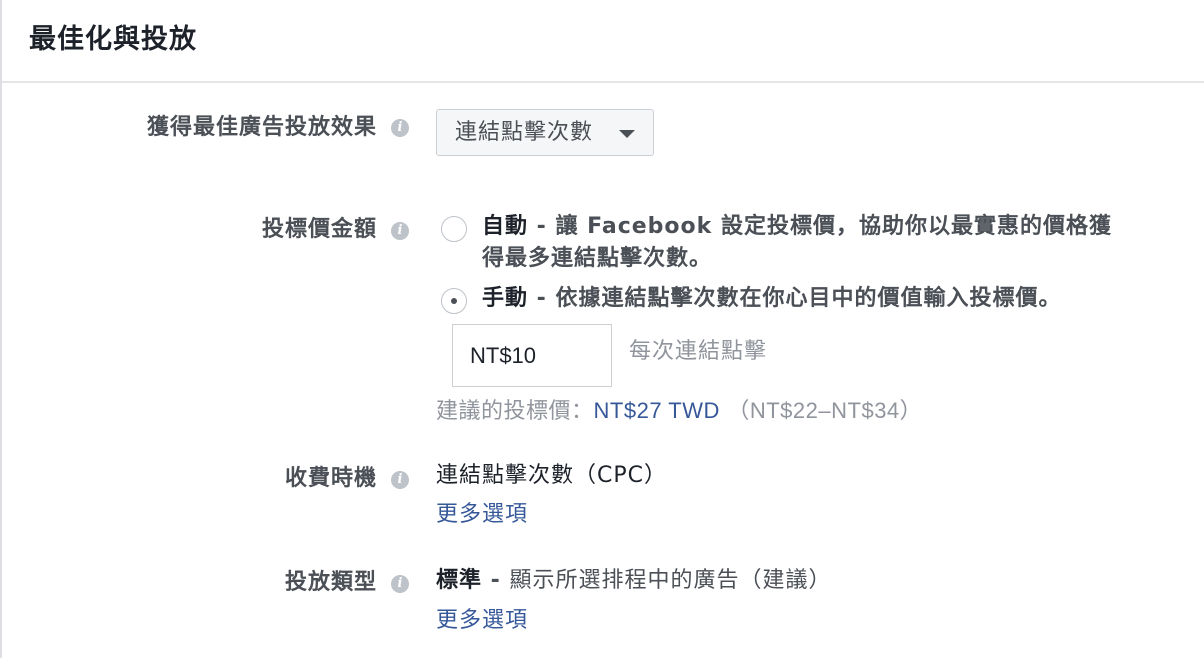  What do you see at coordinates (515, 411) in the screenshot?
I see `suggested-bid-prefix: 建議的投標價：` at bounding box center [515, 411].